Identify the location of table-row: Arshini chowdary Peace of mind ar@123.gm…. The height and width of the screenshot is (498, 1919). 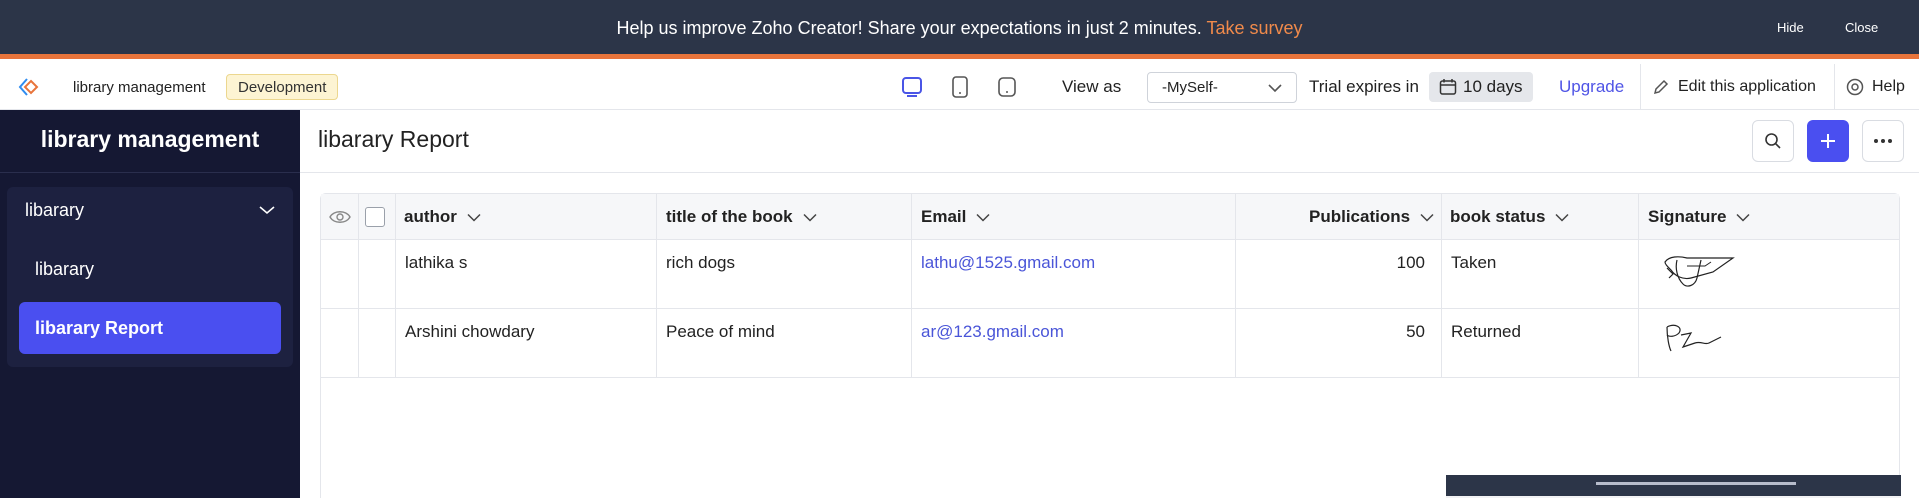
(1110, 343).